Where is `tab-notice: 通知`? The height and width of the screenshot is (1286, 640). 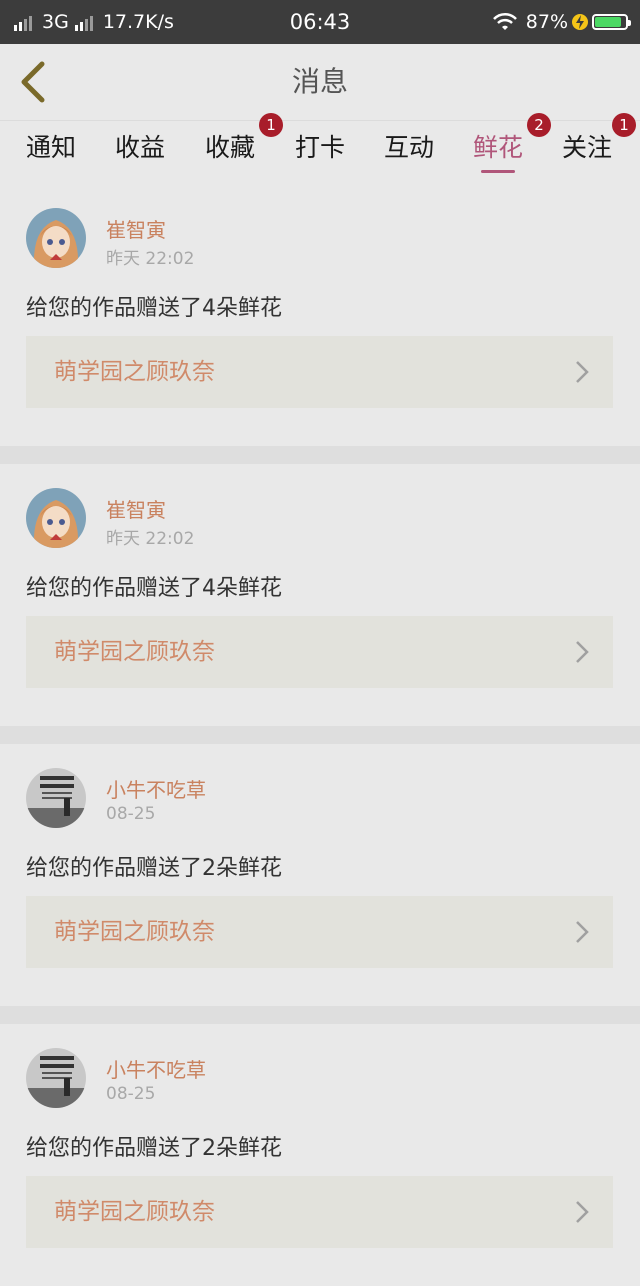 tab-notice: 通知 is located at coordinates (51, 153).